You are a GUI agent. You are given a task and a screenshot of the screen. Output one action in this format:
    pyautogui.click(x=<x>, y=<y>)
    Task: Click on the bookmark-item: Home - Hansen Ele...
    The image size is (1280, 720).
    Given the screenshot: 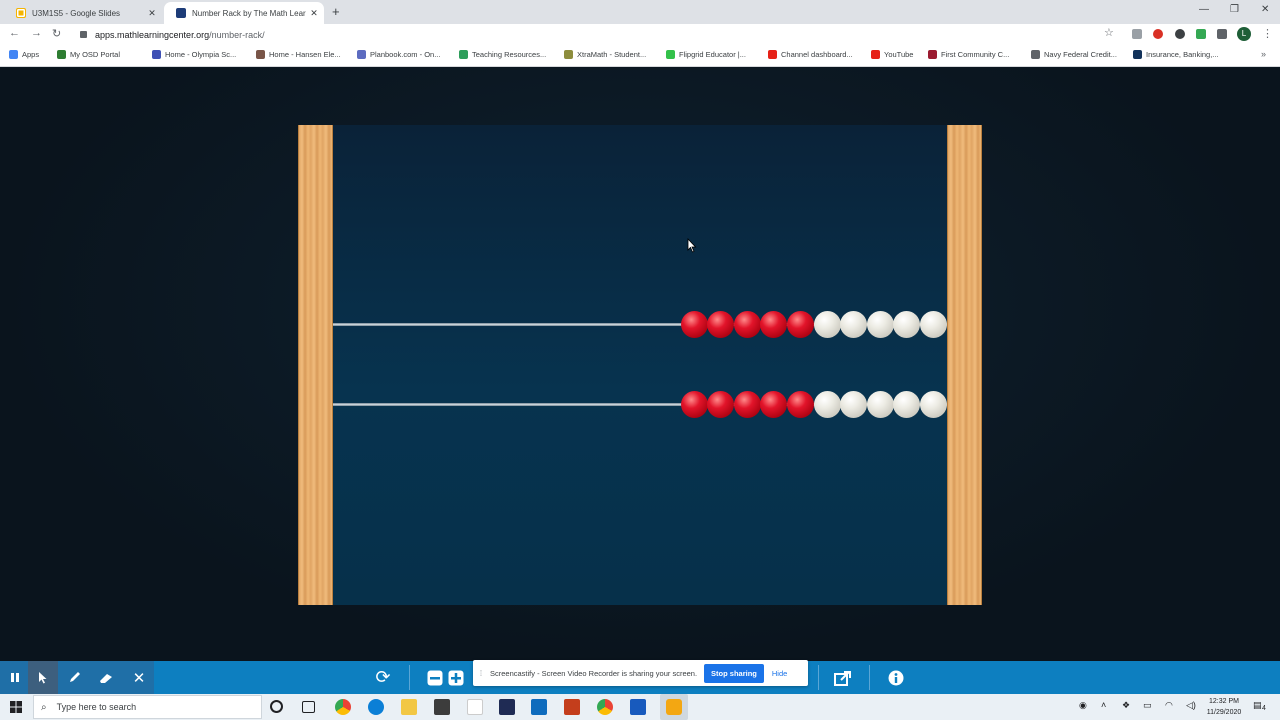 What is the action you would take?
    pyautogui.click(x=298, y=54)
    